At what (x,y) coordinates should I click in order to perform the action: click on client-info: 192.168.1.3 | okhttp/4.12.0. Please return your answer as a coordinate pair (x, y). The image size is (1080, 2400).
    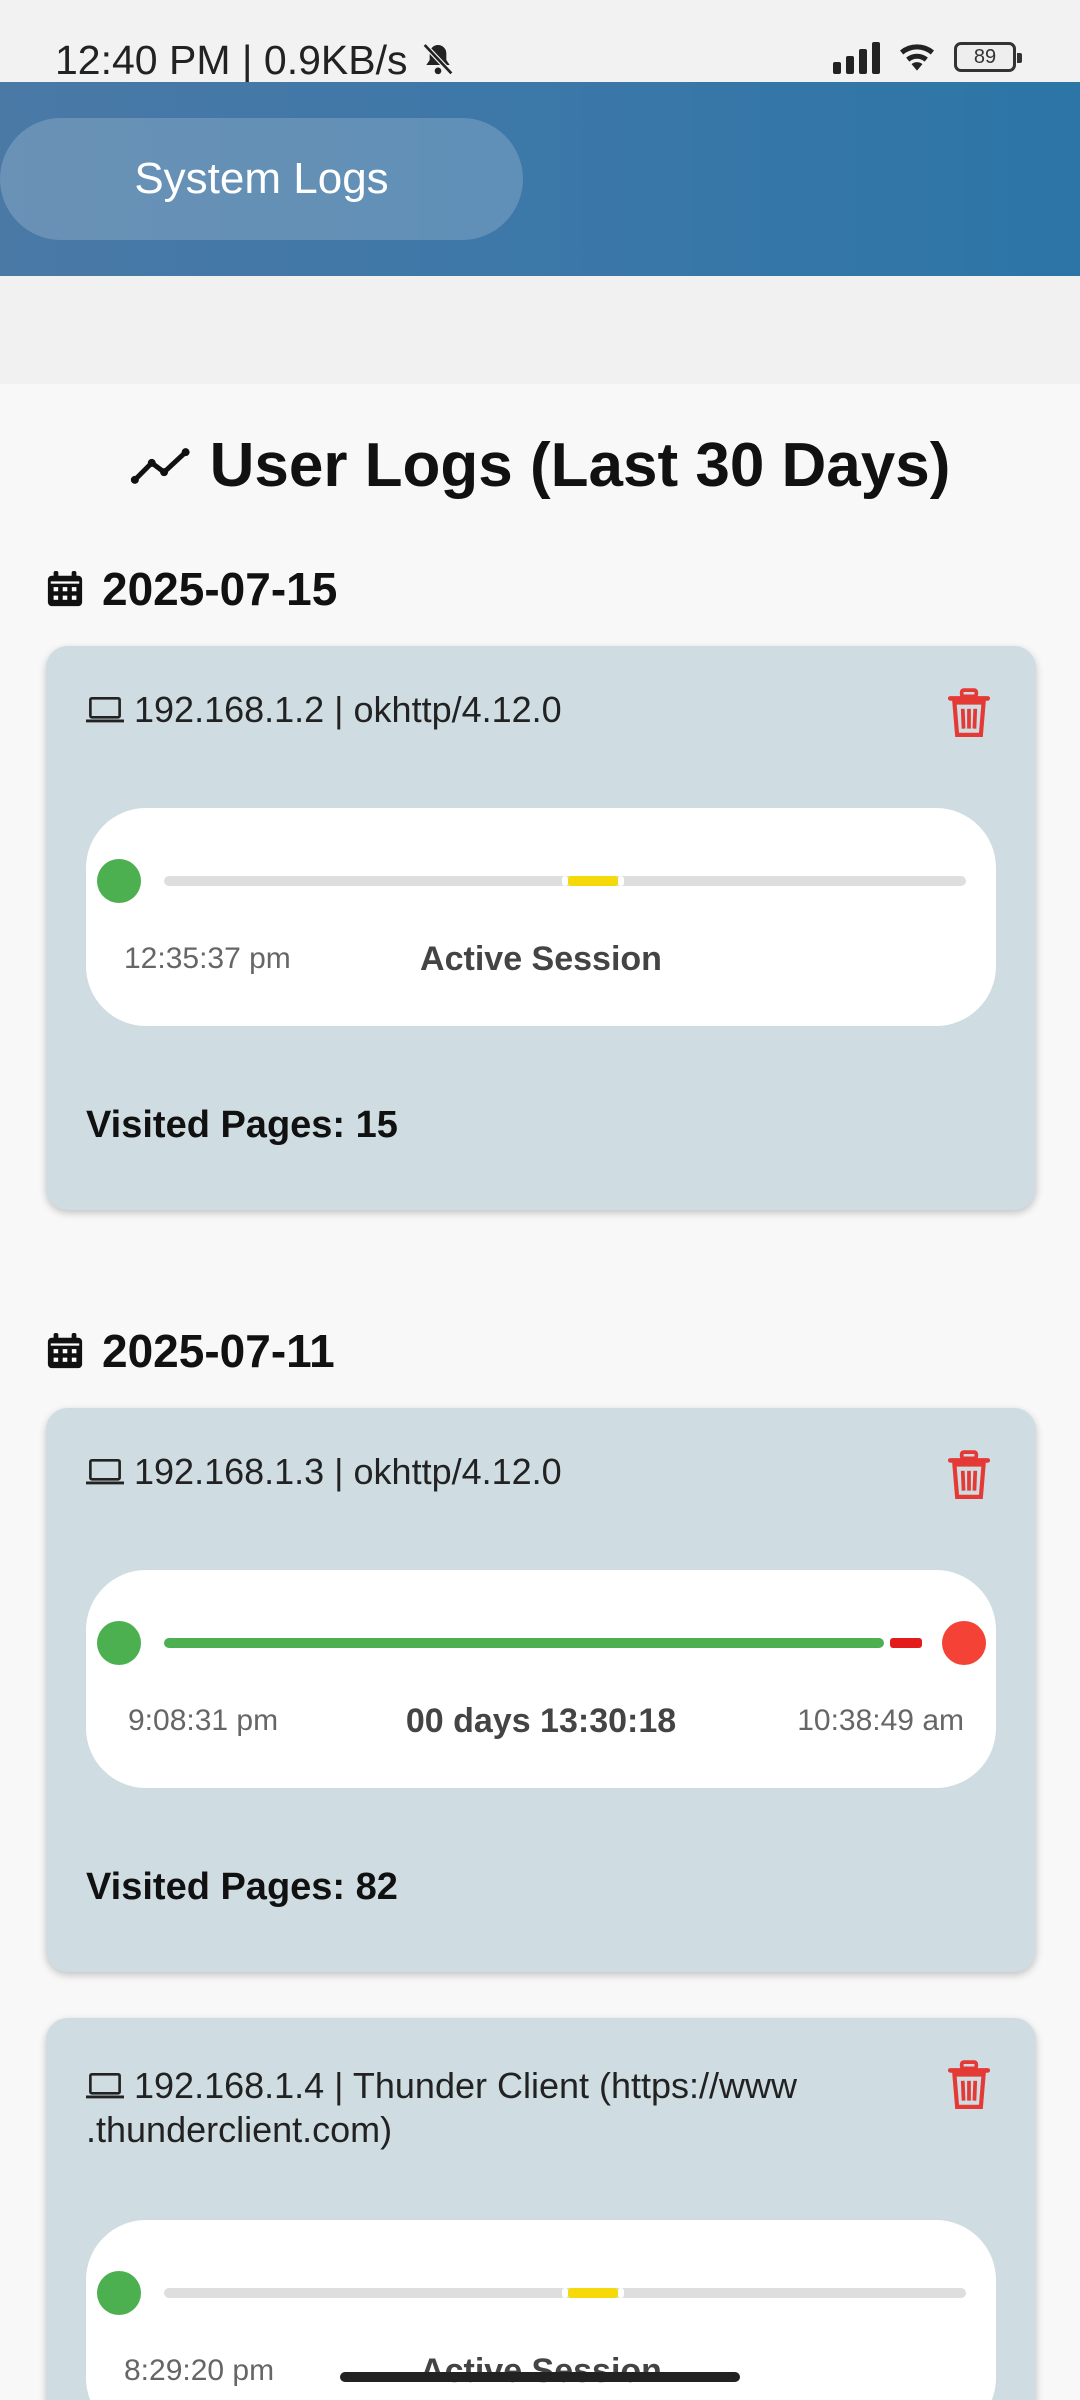
    Looking at the image, I should click on (348, 1471).